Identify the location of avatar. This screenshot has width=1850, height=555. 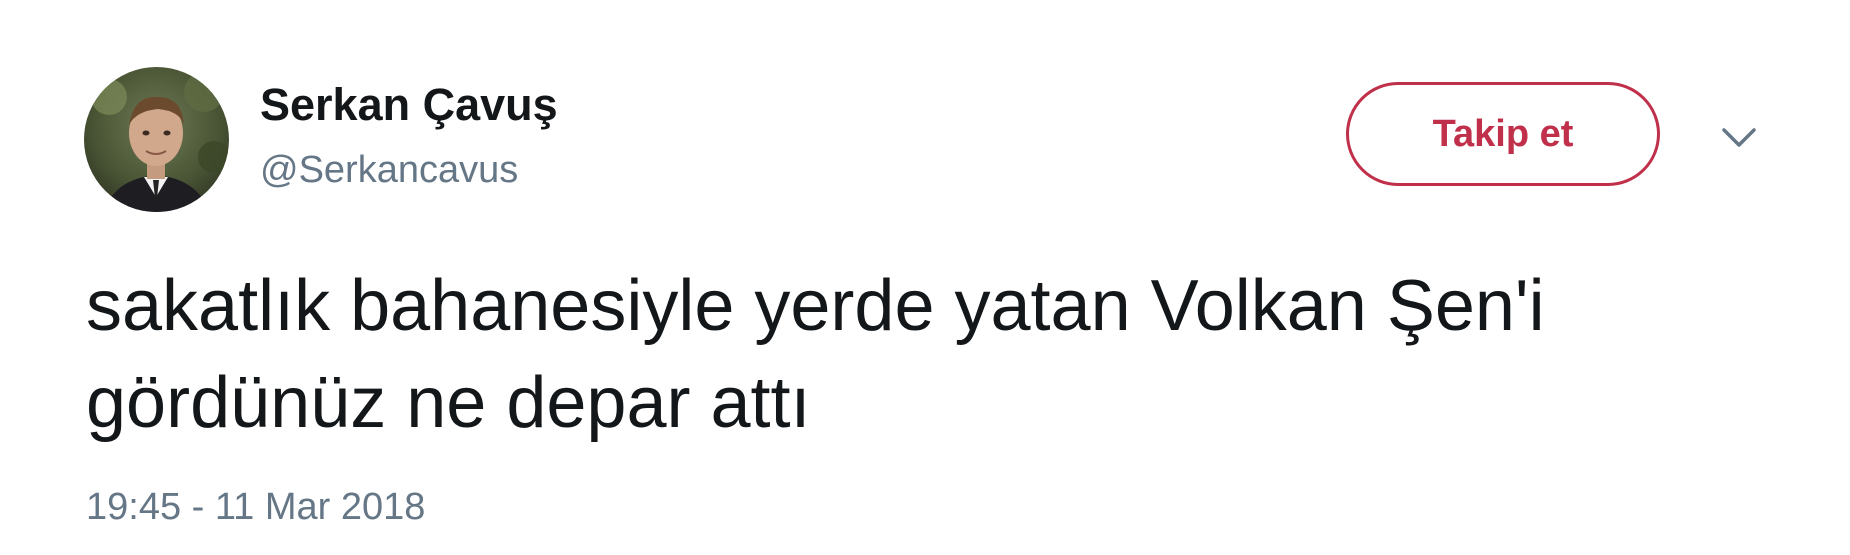
(156, 139).